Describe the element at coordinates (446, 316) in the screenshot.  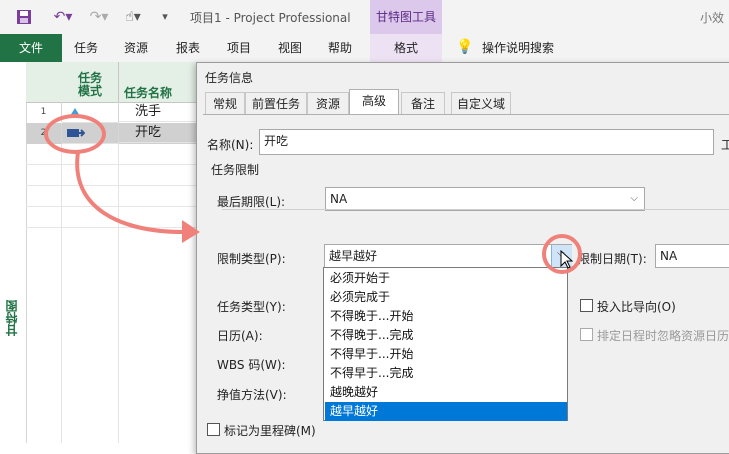
I see `option-start-no-later-than: 不得晚于...开始` at that location.